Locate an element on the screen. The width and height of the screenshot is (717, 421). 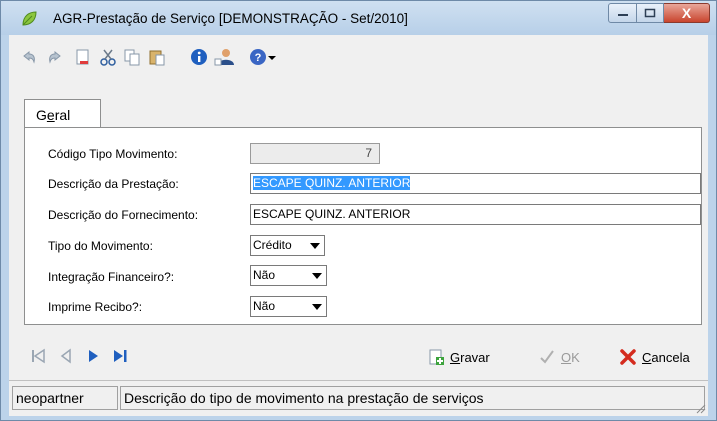
ok-label: OK is located at coordinates (570, 357).